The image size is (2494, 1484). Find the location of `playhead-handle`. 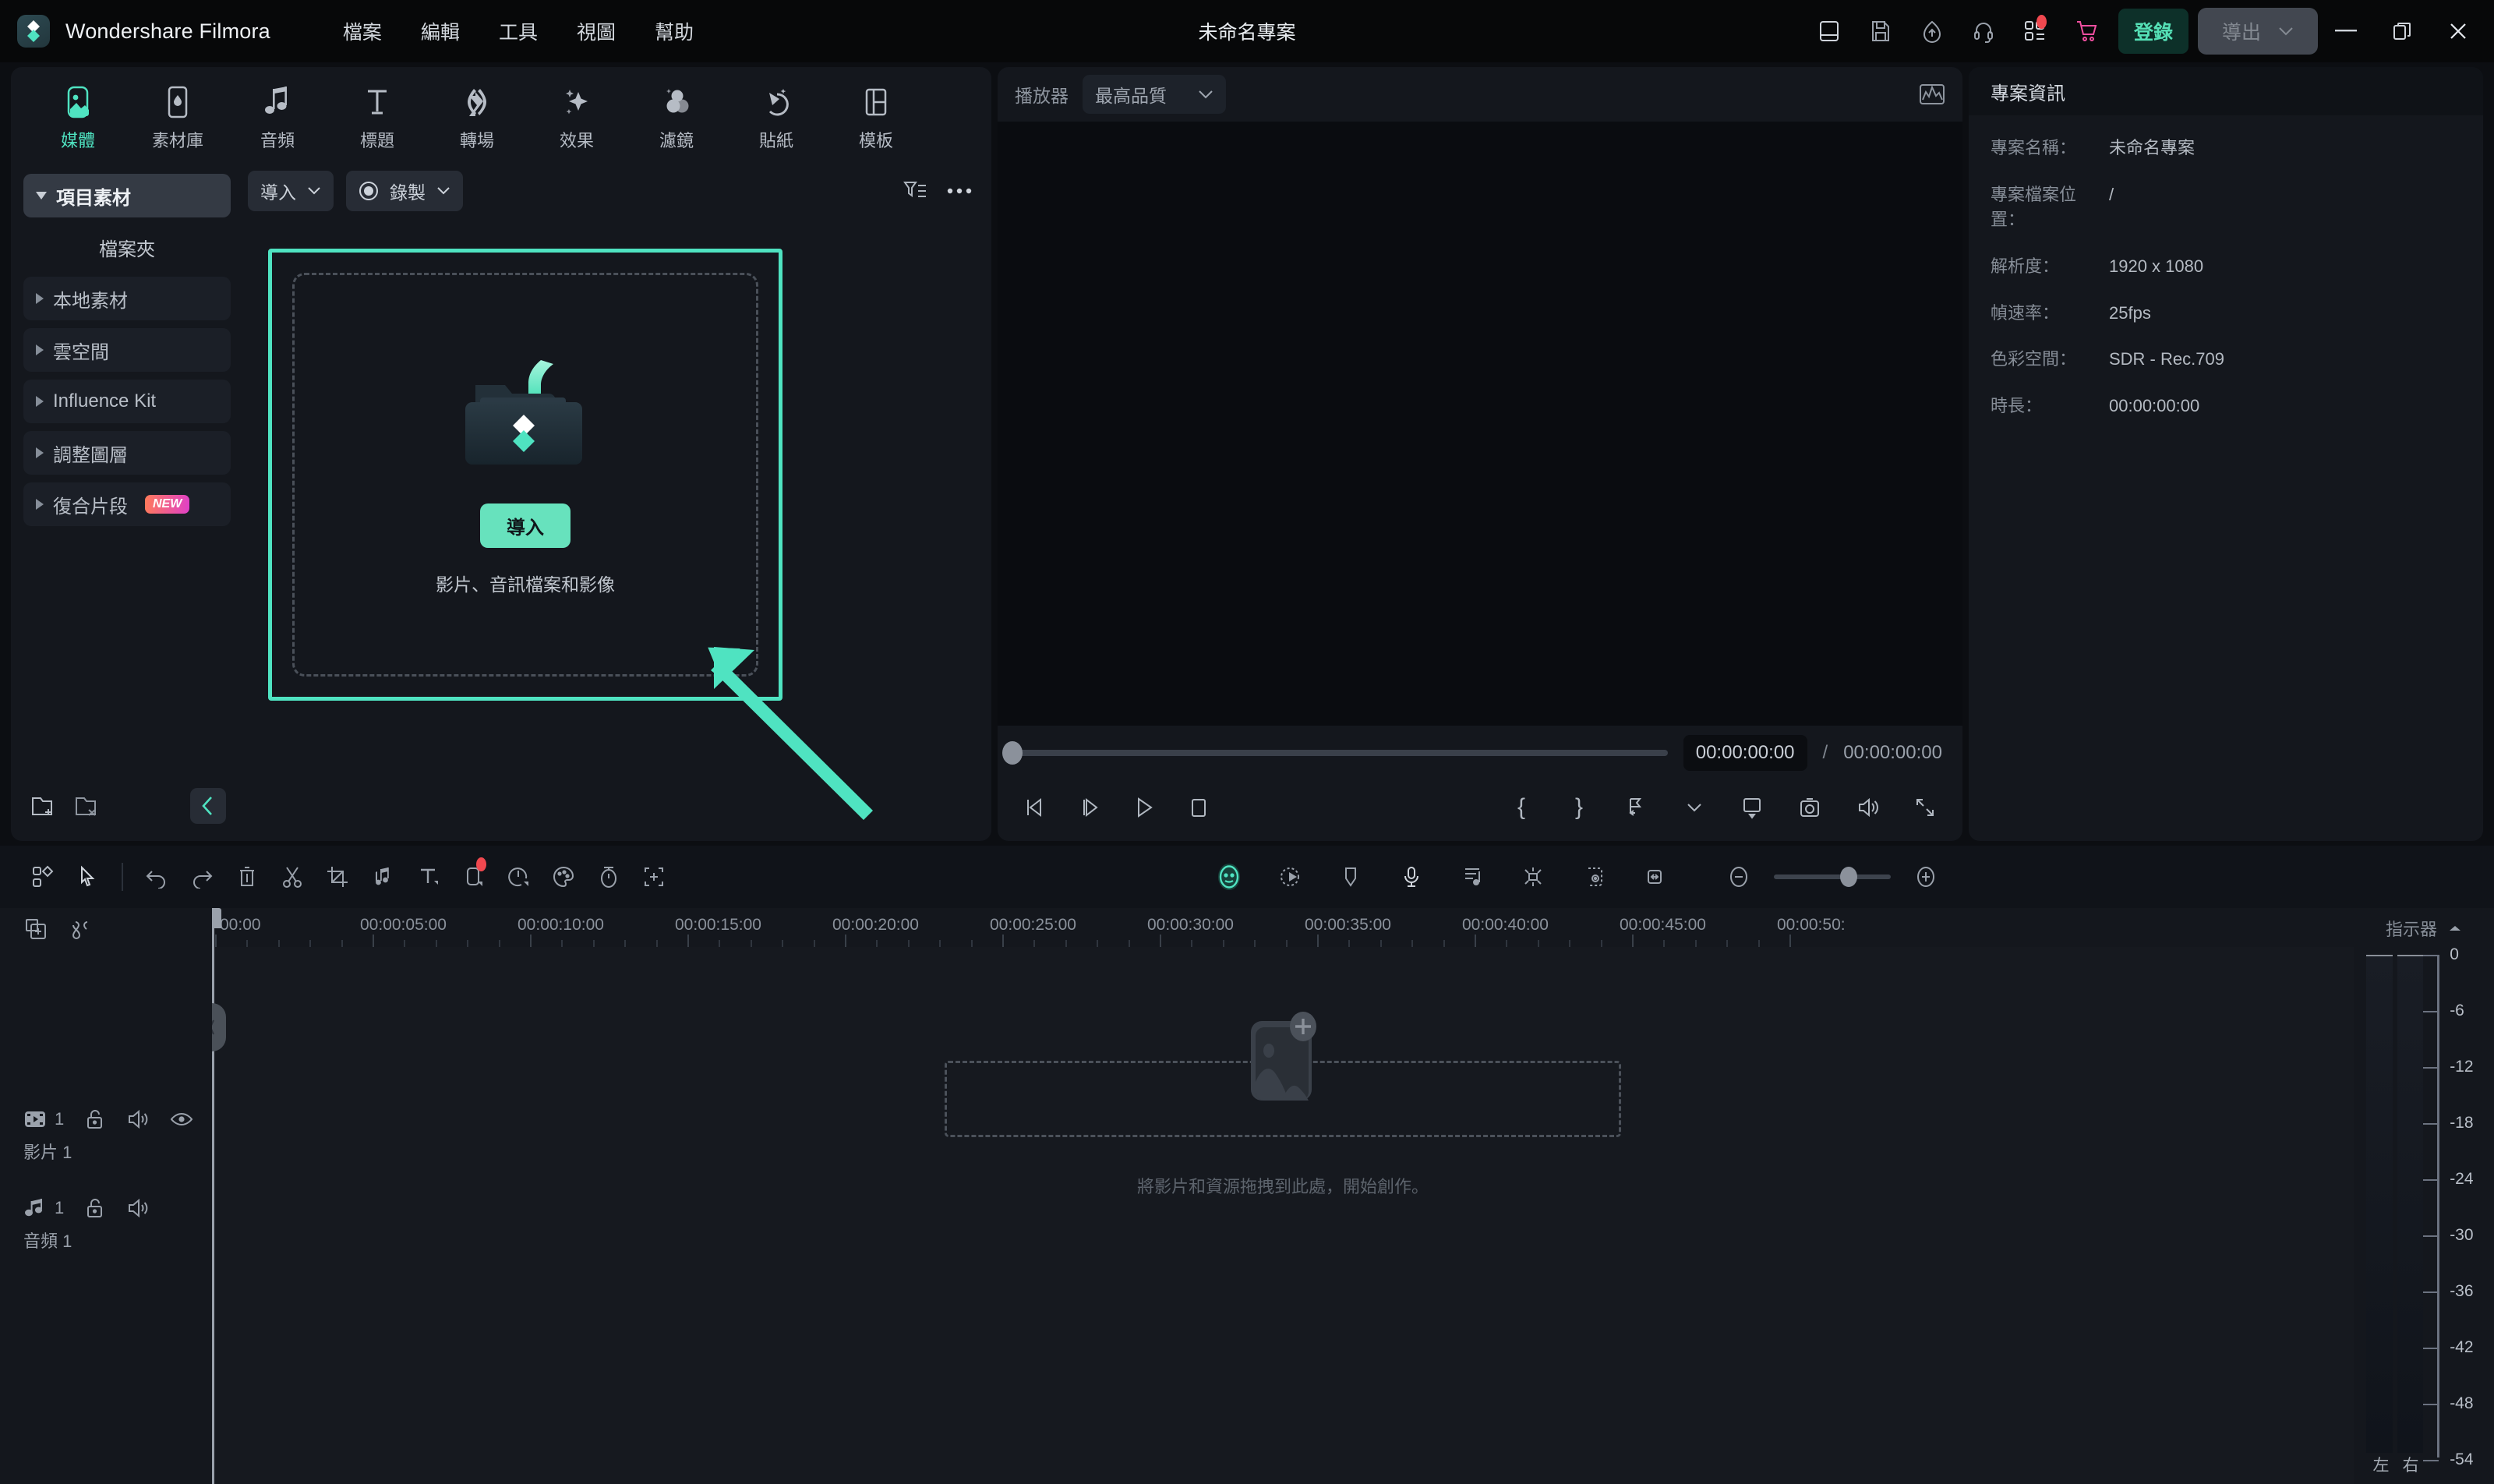

playhead-handle is located at coordinates (216, 918).